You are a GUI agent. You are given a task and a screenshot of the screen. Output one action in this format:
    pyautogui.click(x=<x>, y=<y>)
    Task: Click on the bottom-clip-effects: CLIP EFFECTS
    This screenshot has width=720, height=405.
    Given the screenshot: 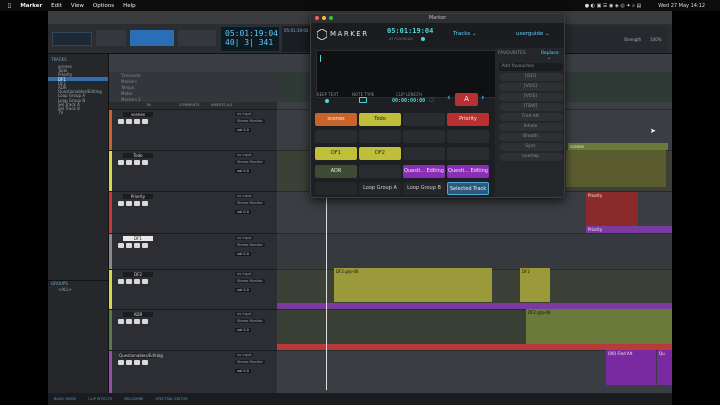 What is the action you would take?
    pyautogui.click(x=100, y=399)
    